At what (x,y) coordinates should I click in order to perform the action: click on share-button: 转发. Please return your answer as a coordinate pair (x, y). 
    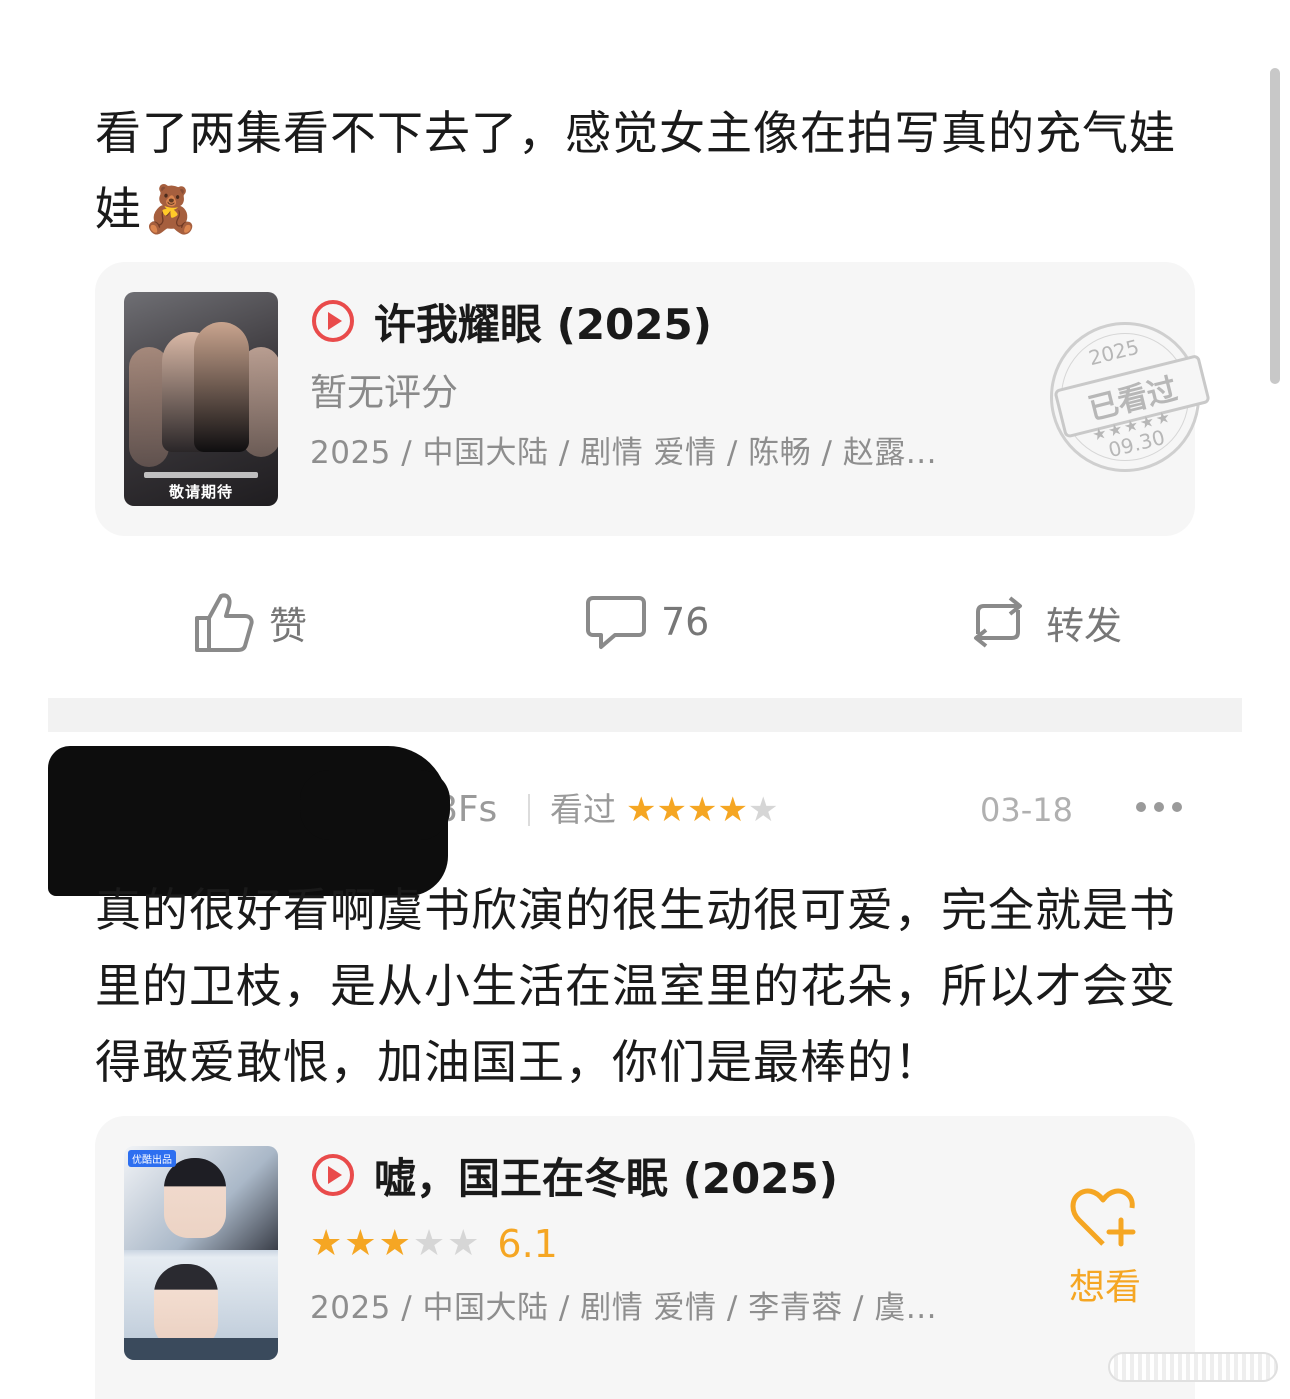
    Looking at the image, I should click on (1043, 622).